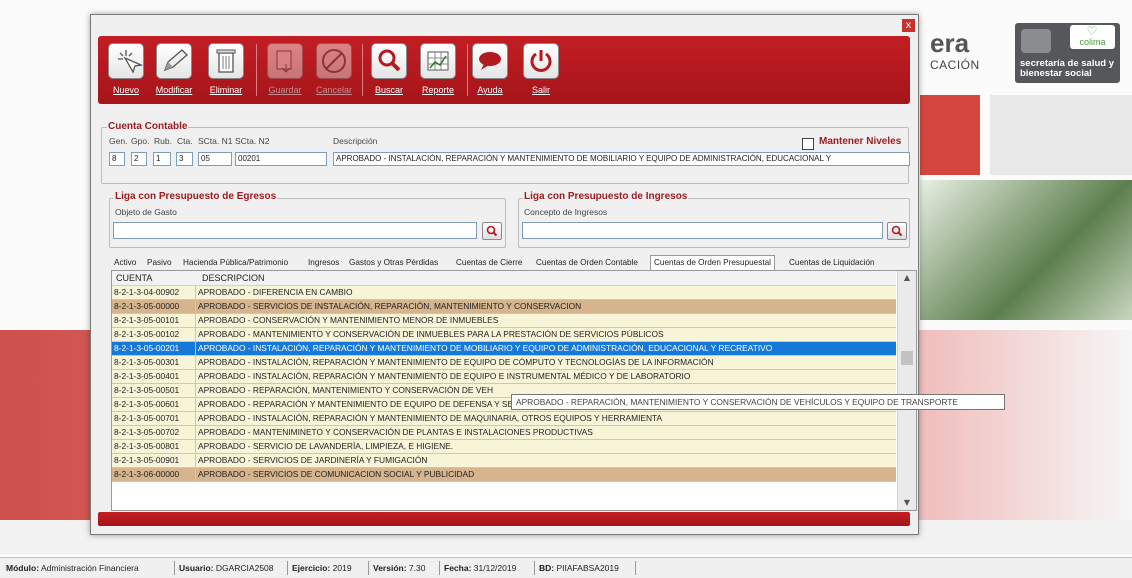 This screenshot has width=1132, height=578. Describe the element at coordinates (125, 90) in the screenshot. I see `new-label: Nuevo` at that location.